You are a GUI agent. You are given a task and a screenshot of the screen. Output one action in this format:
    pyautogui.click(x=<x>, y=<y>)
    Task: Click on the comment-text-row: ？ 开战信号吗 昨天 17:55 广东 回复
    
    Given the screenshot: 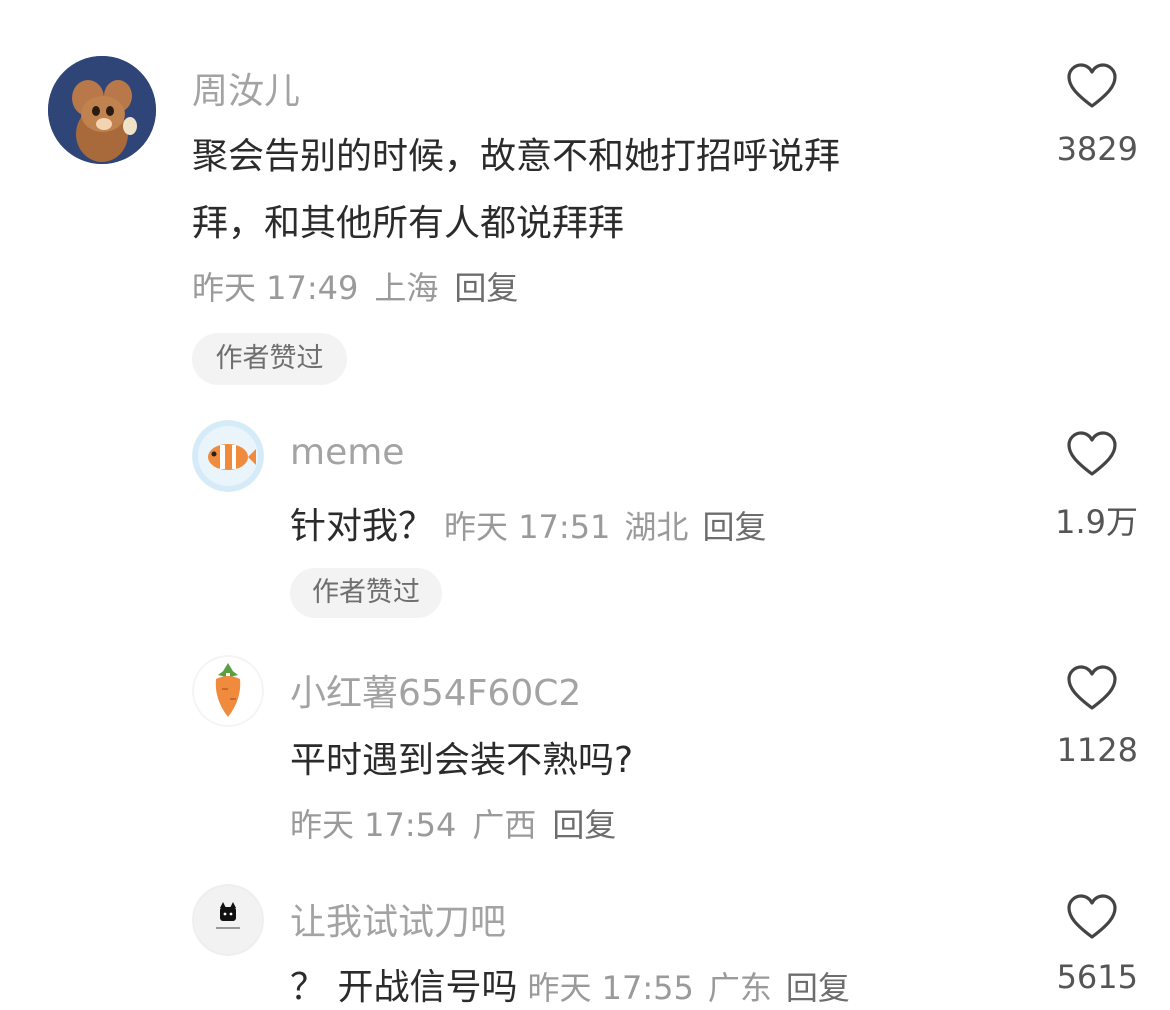 What is the action you would take?
    pyautogui.click(x=570, y=984)
    